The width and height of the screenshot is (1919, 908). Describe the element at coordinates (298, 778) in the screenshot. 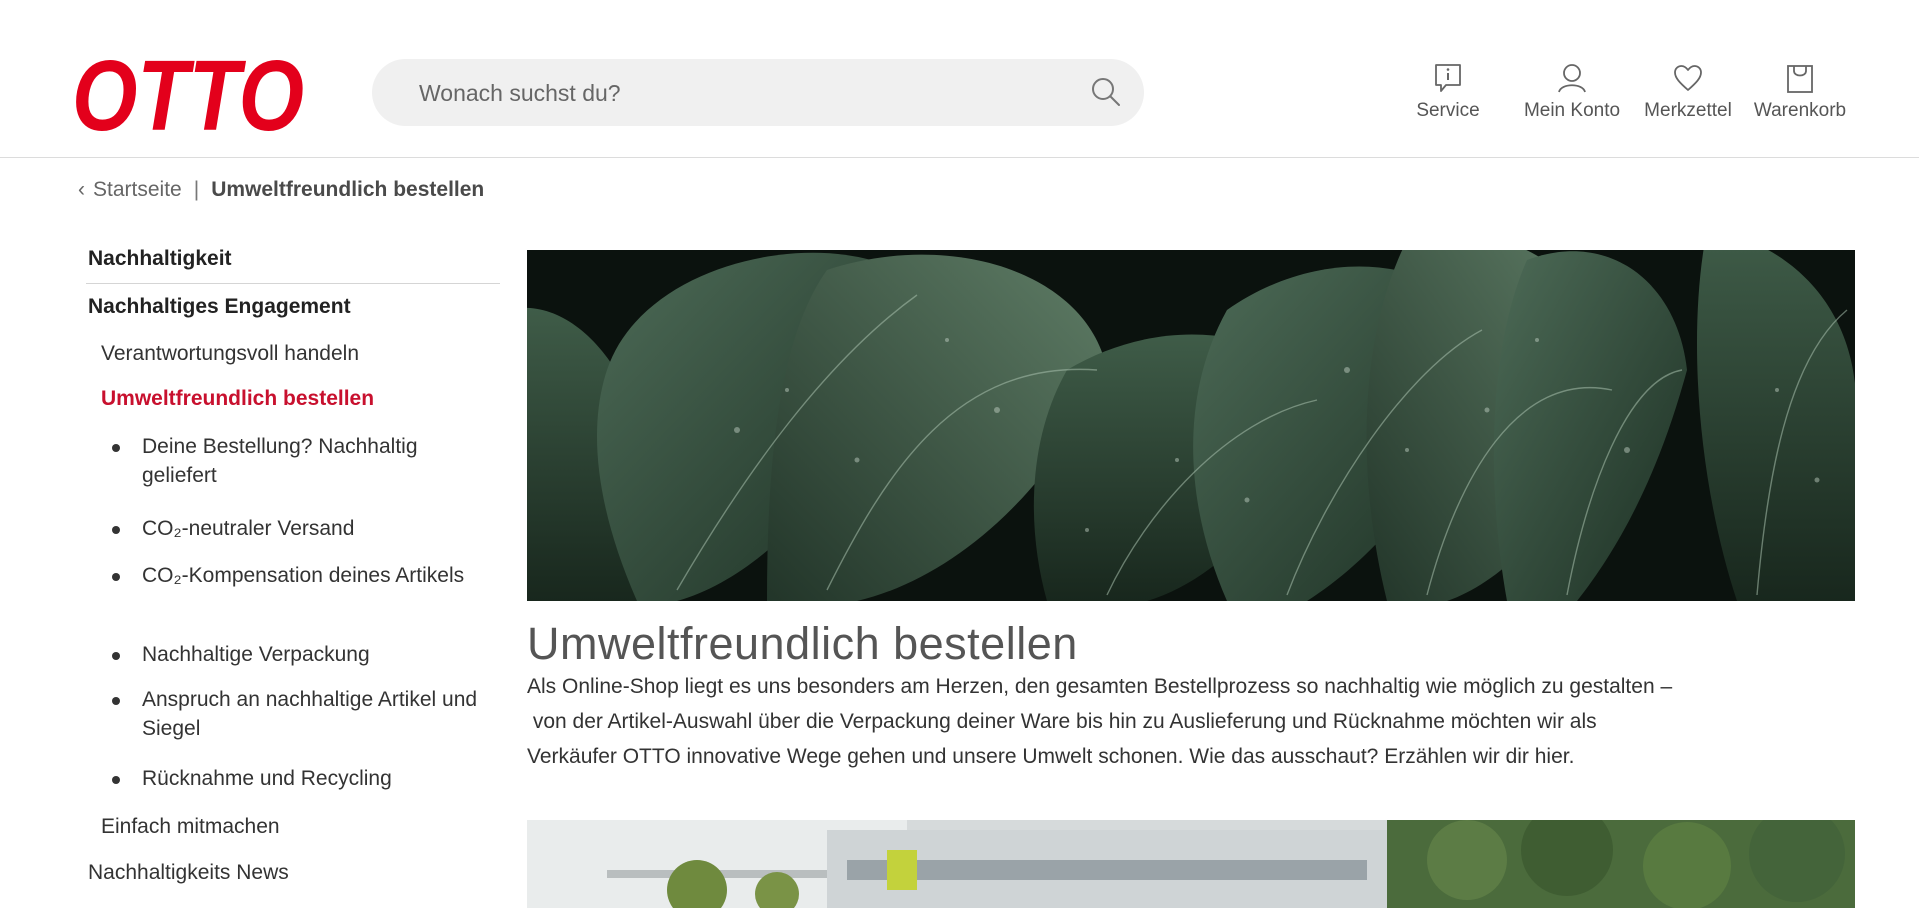

I see `sidebar-subitem: Rücknahme und Recycling` at that location.